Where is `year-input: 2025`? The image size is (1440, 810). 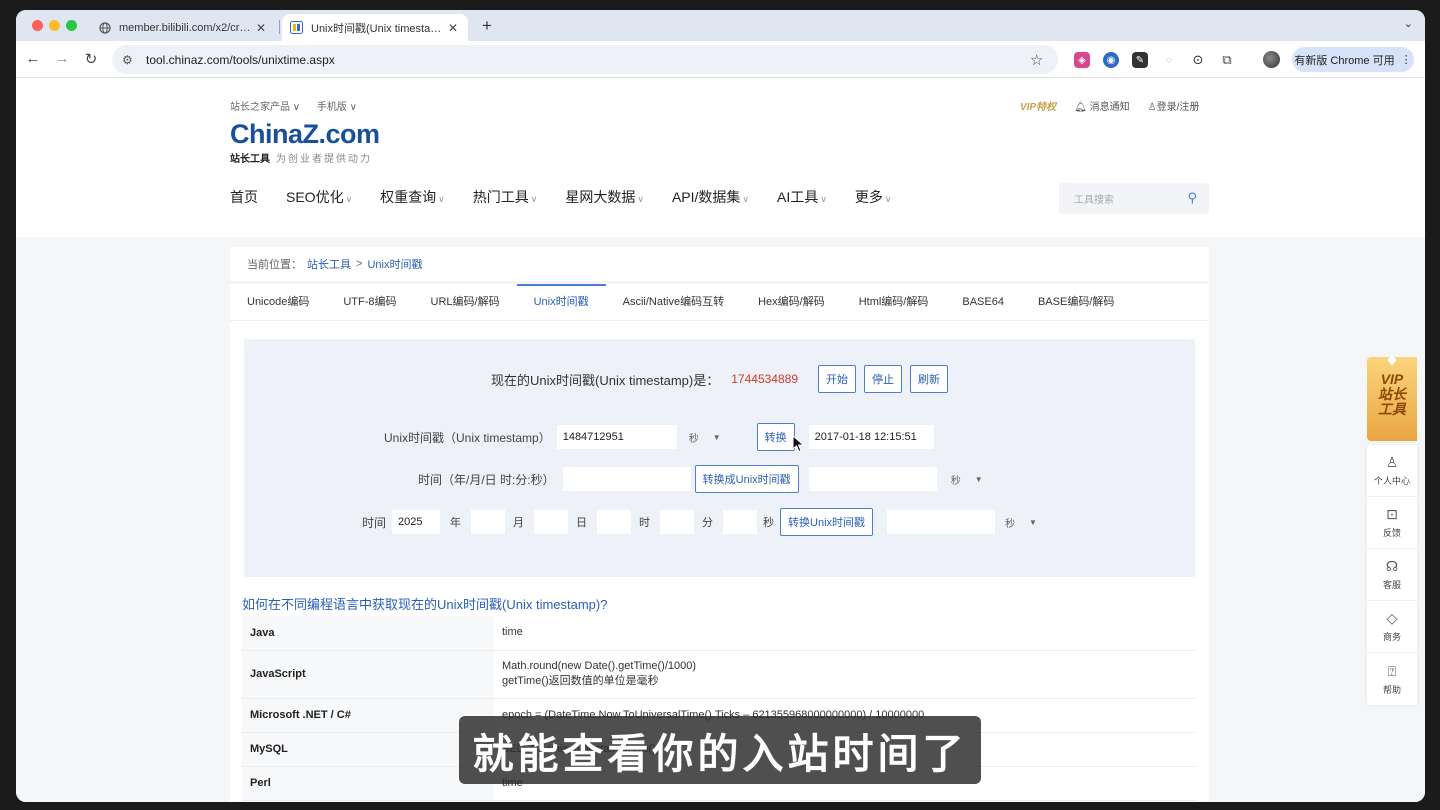
year-input: 2025 is located at coordinates (416, 522).